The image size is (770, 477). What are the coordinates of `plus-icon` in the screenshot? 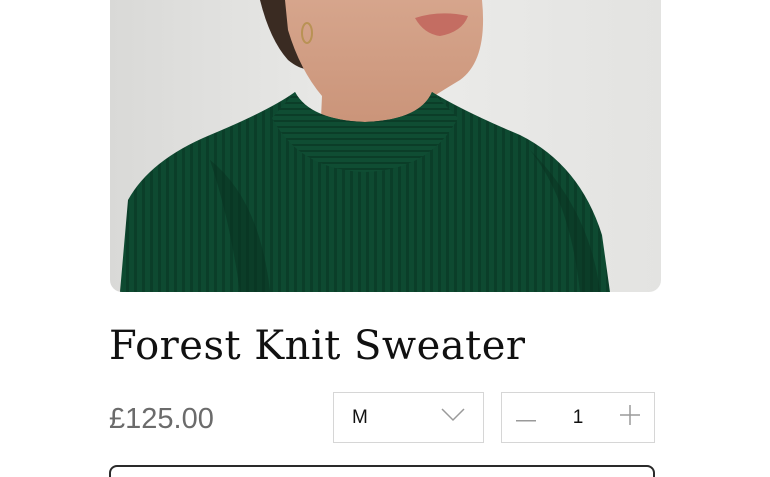 It's located at (629, 417).